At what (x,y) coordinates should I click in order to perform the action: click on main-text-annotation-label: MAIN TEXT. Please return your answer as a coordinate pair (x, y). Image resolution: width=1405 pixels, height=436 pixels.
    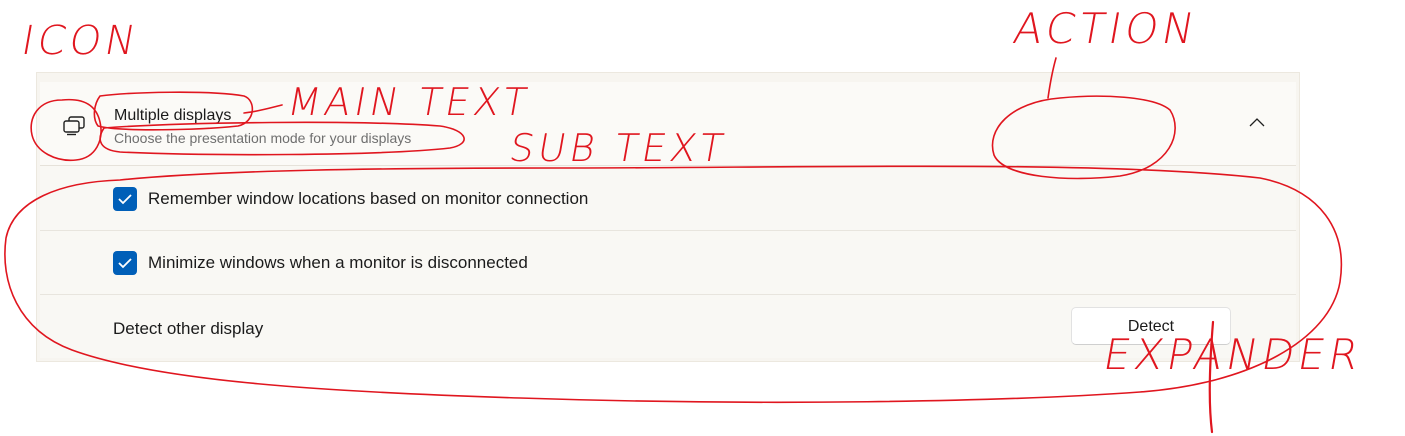
    Looking at the image, I should click on (409, 102).